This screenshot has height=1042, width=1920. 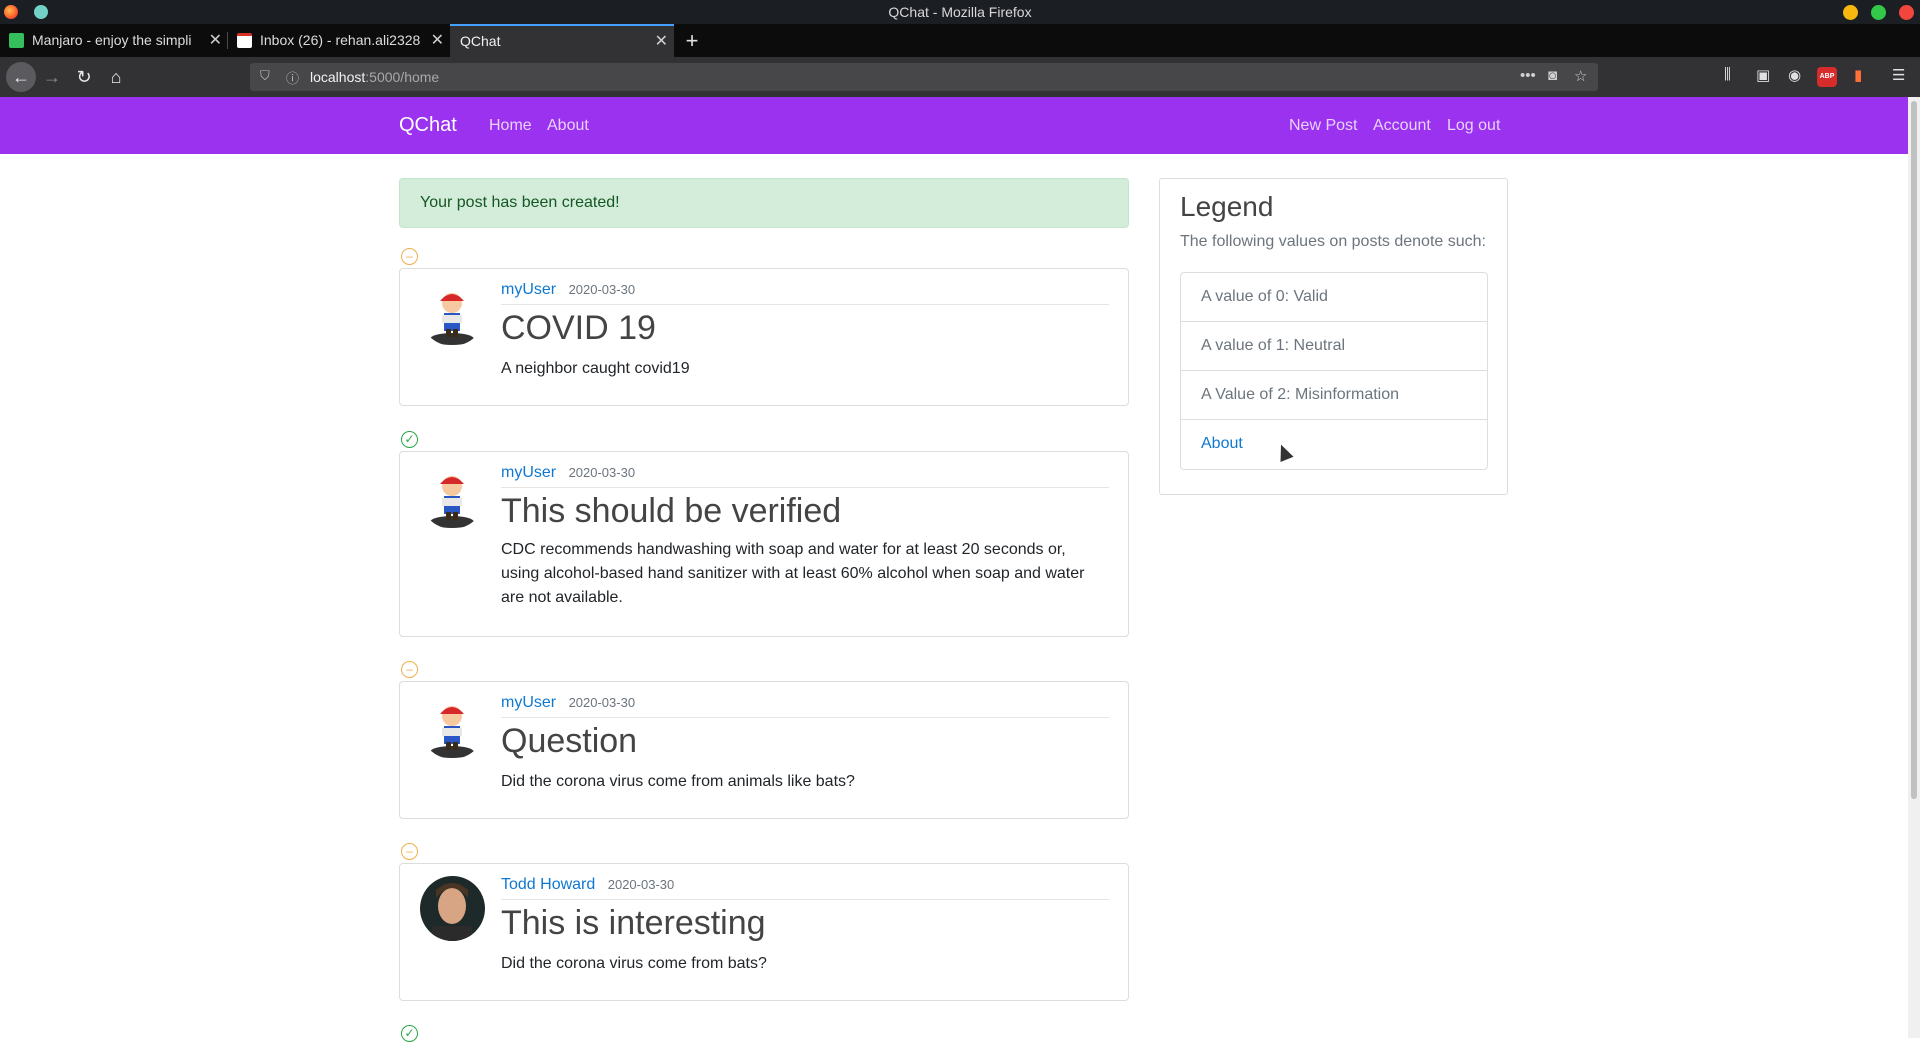 I want to click on tab-qchat: QChat ✕, so click(x=562, y=40).